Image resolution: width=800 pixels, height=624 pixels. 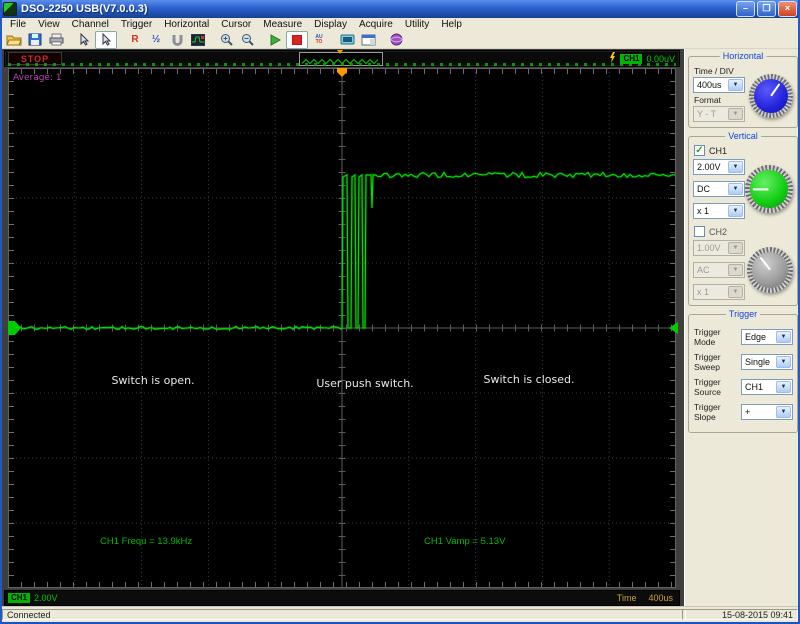 I want to click on menu-display: Display, so click(x=330, y=24).